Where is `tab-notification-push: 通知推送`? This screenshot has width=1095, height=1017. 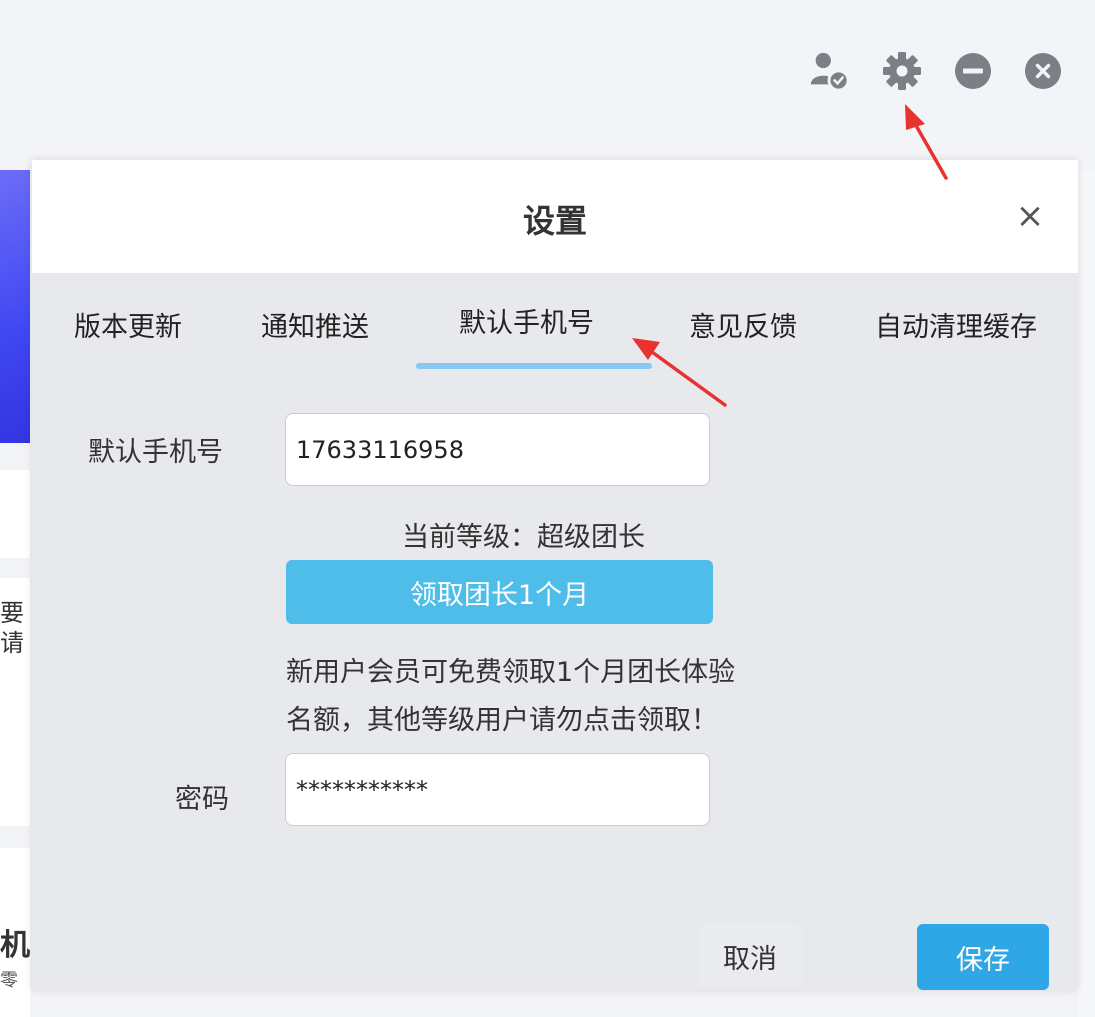 tab-notification-push: 通知推送 is located at coordinates (315, 324).